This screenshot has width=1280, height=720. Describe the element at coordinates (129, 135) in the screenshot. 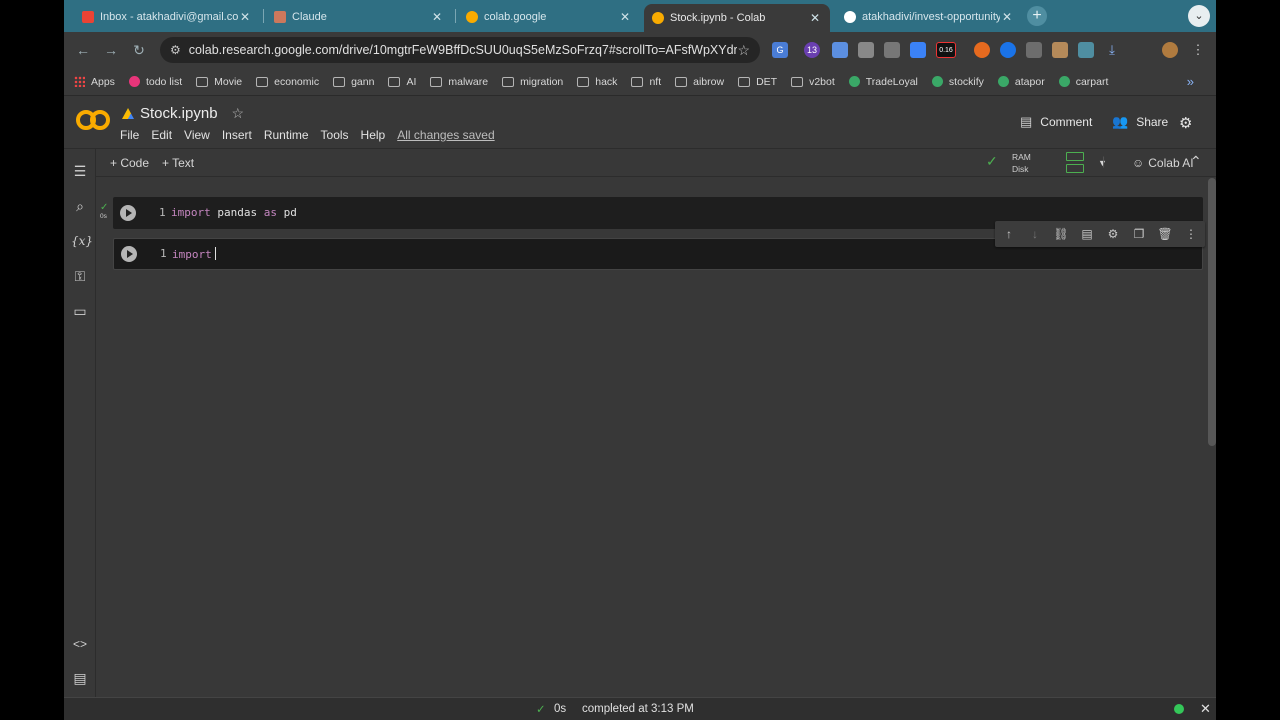

I see `menu-file: File` at that location.